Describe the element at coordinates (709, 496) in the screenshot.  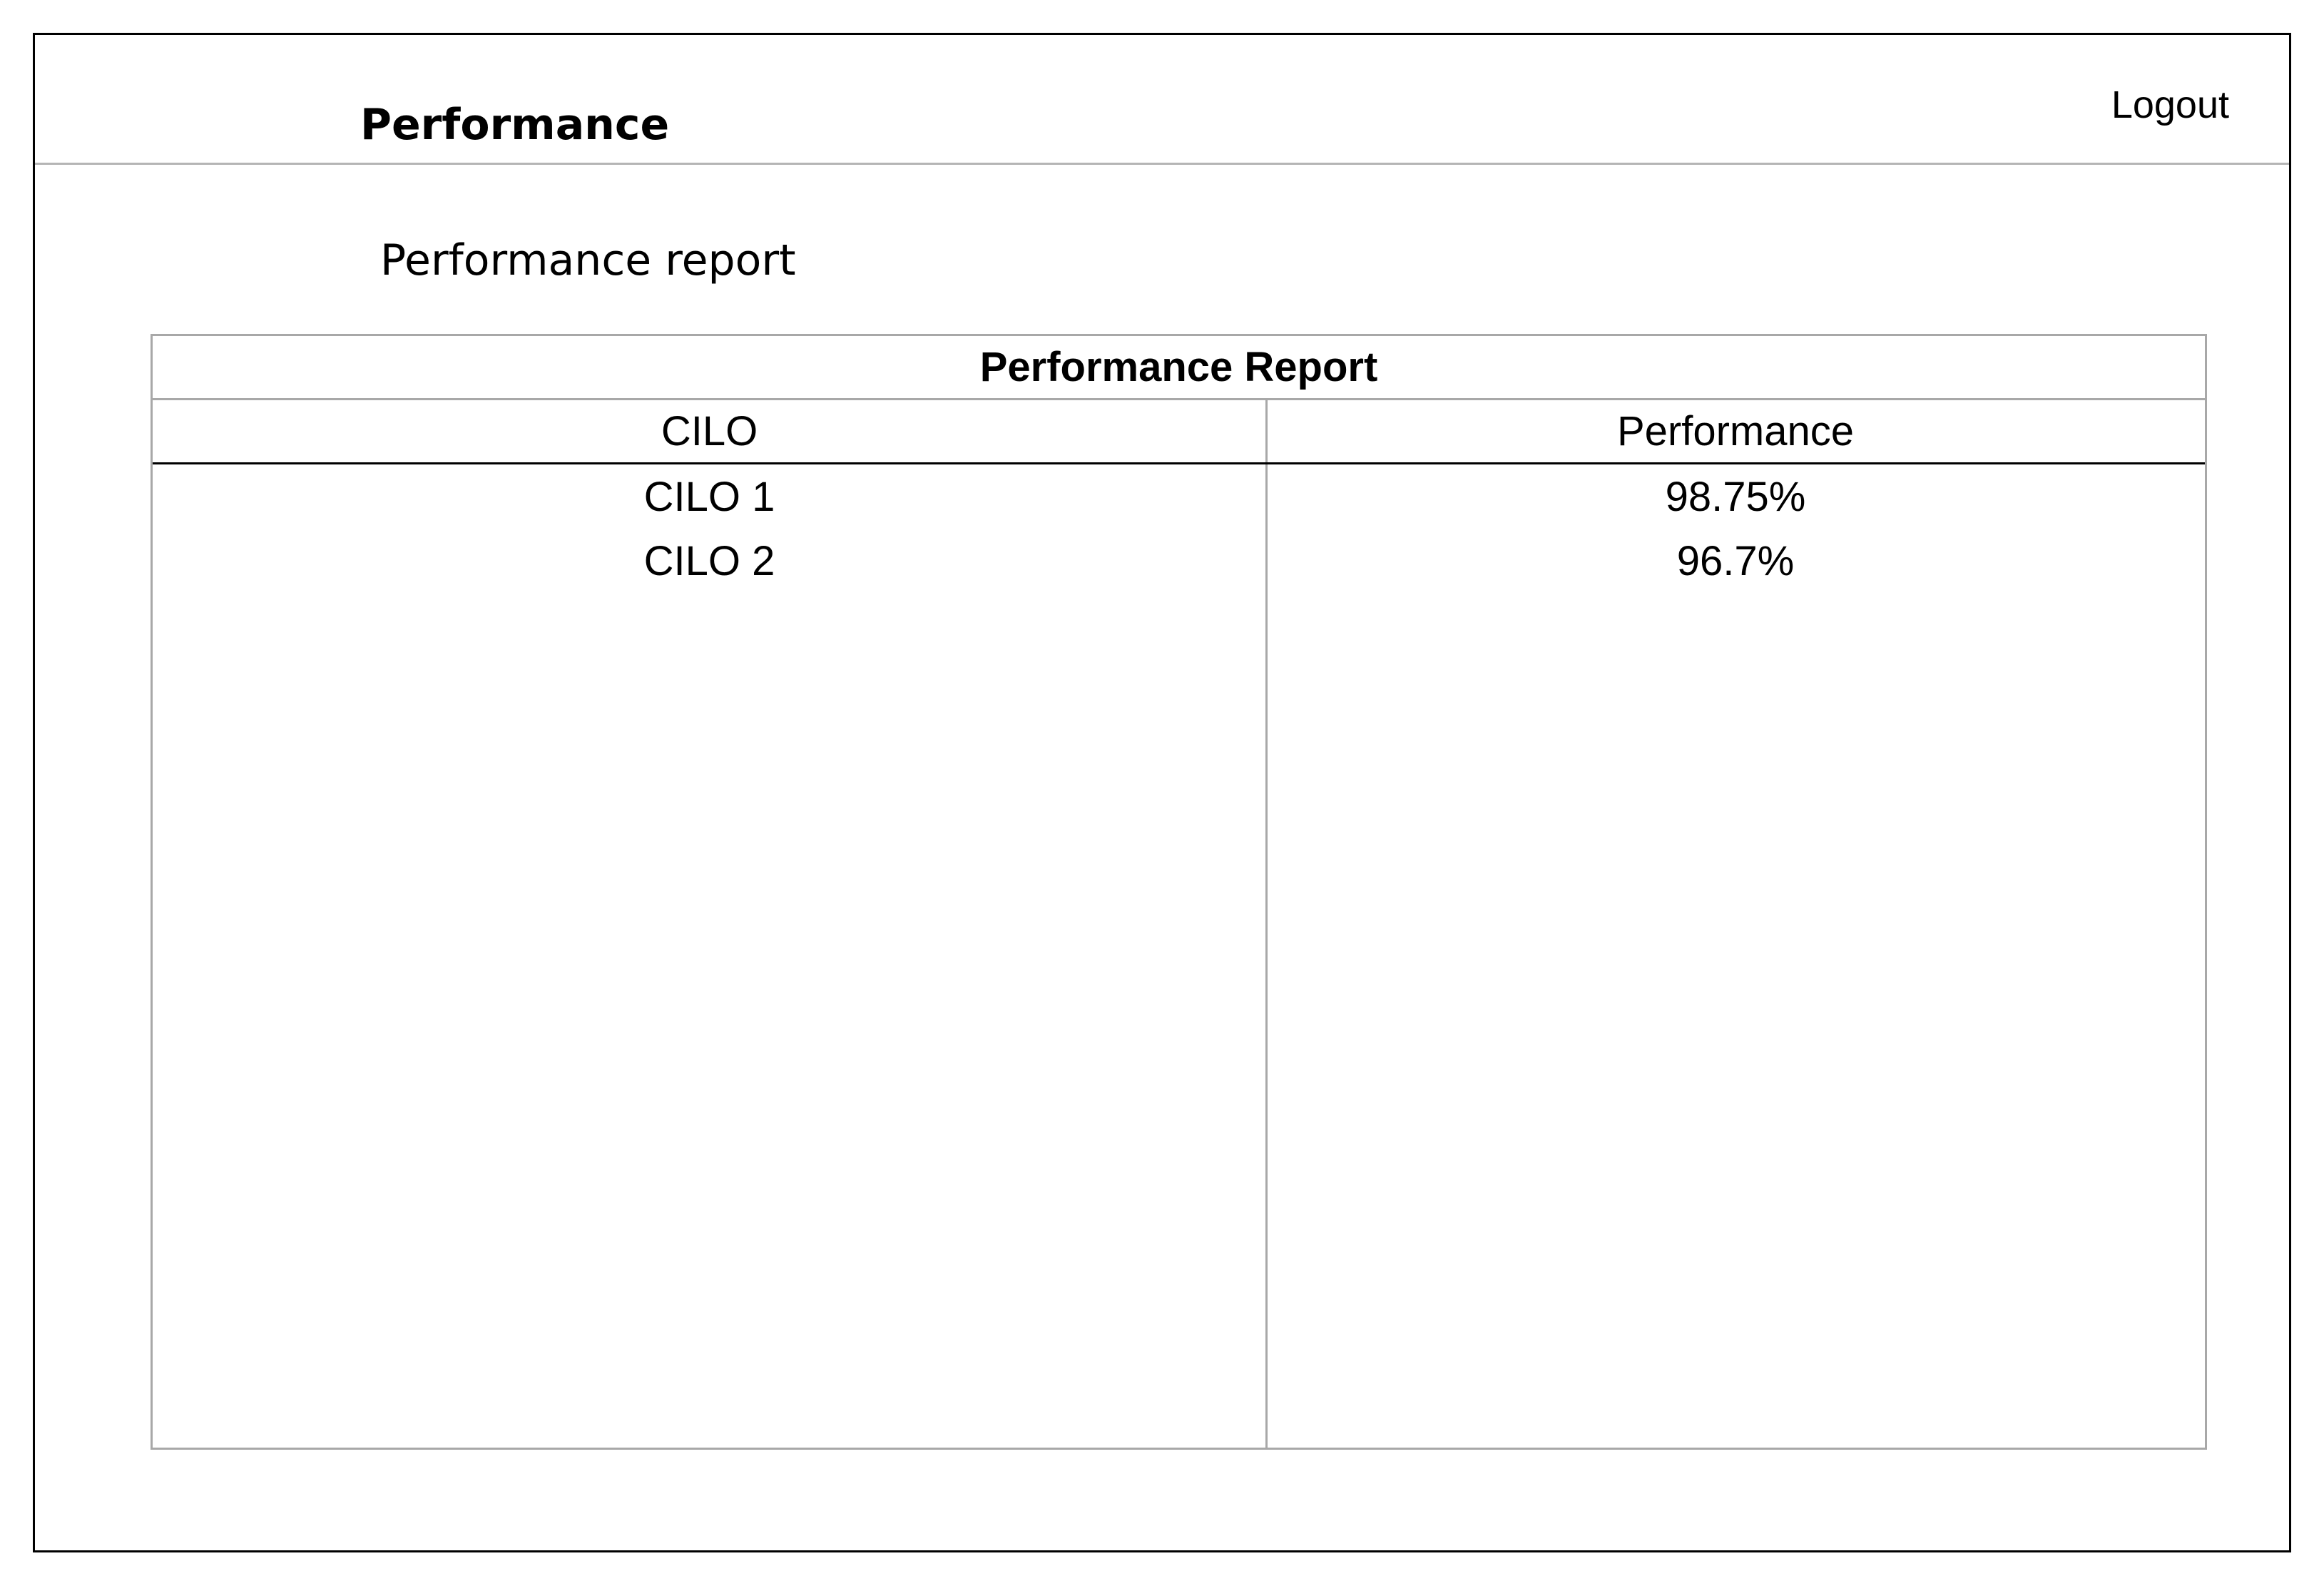
I see `cilo-cell: CILO 1` at that location.